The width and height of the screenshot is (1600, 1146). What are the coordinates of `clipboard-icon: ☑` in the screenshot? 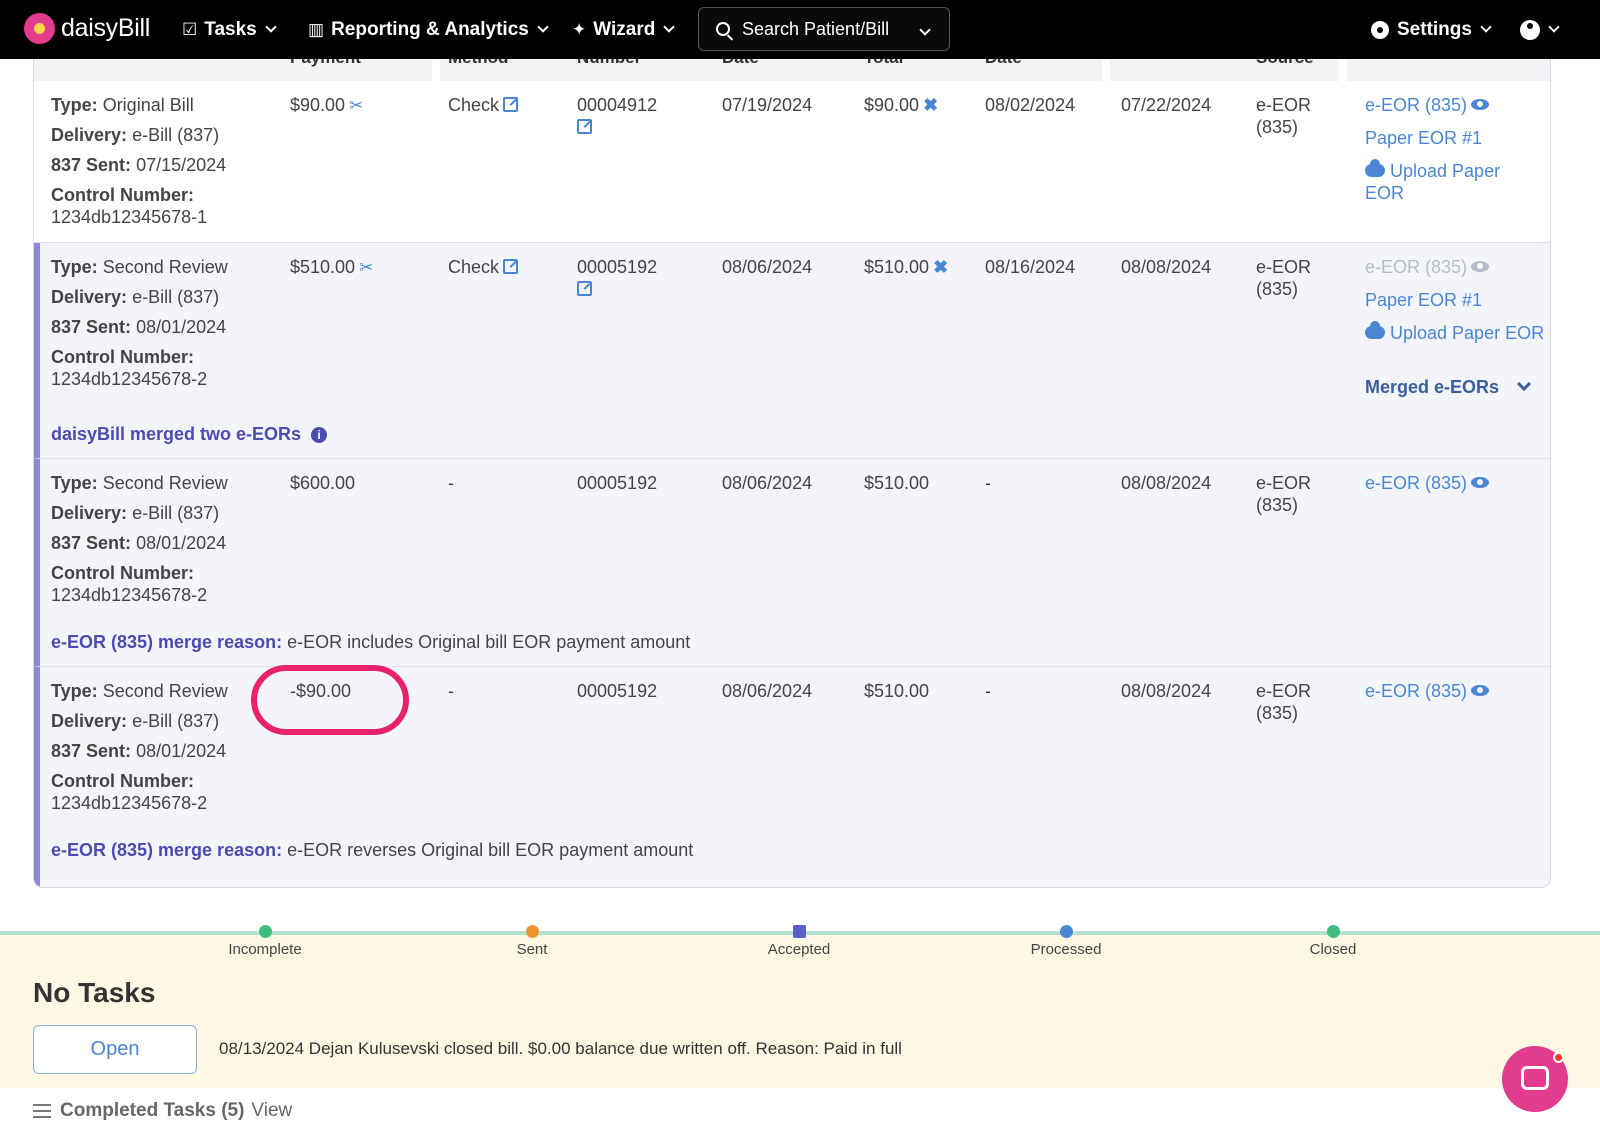 It's located at (190, 29).